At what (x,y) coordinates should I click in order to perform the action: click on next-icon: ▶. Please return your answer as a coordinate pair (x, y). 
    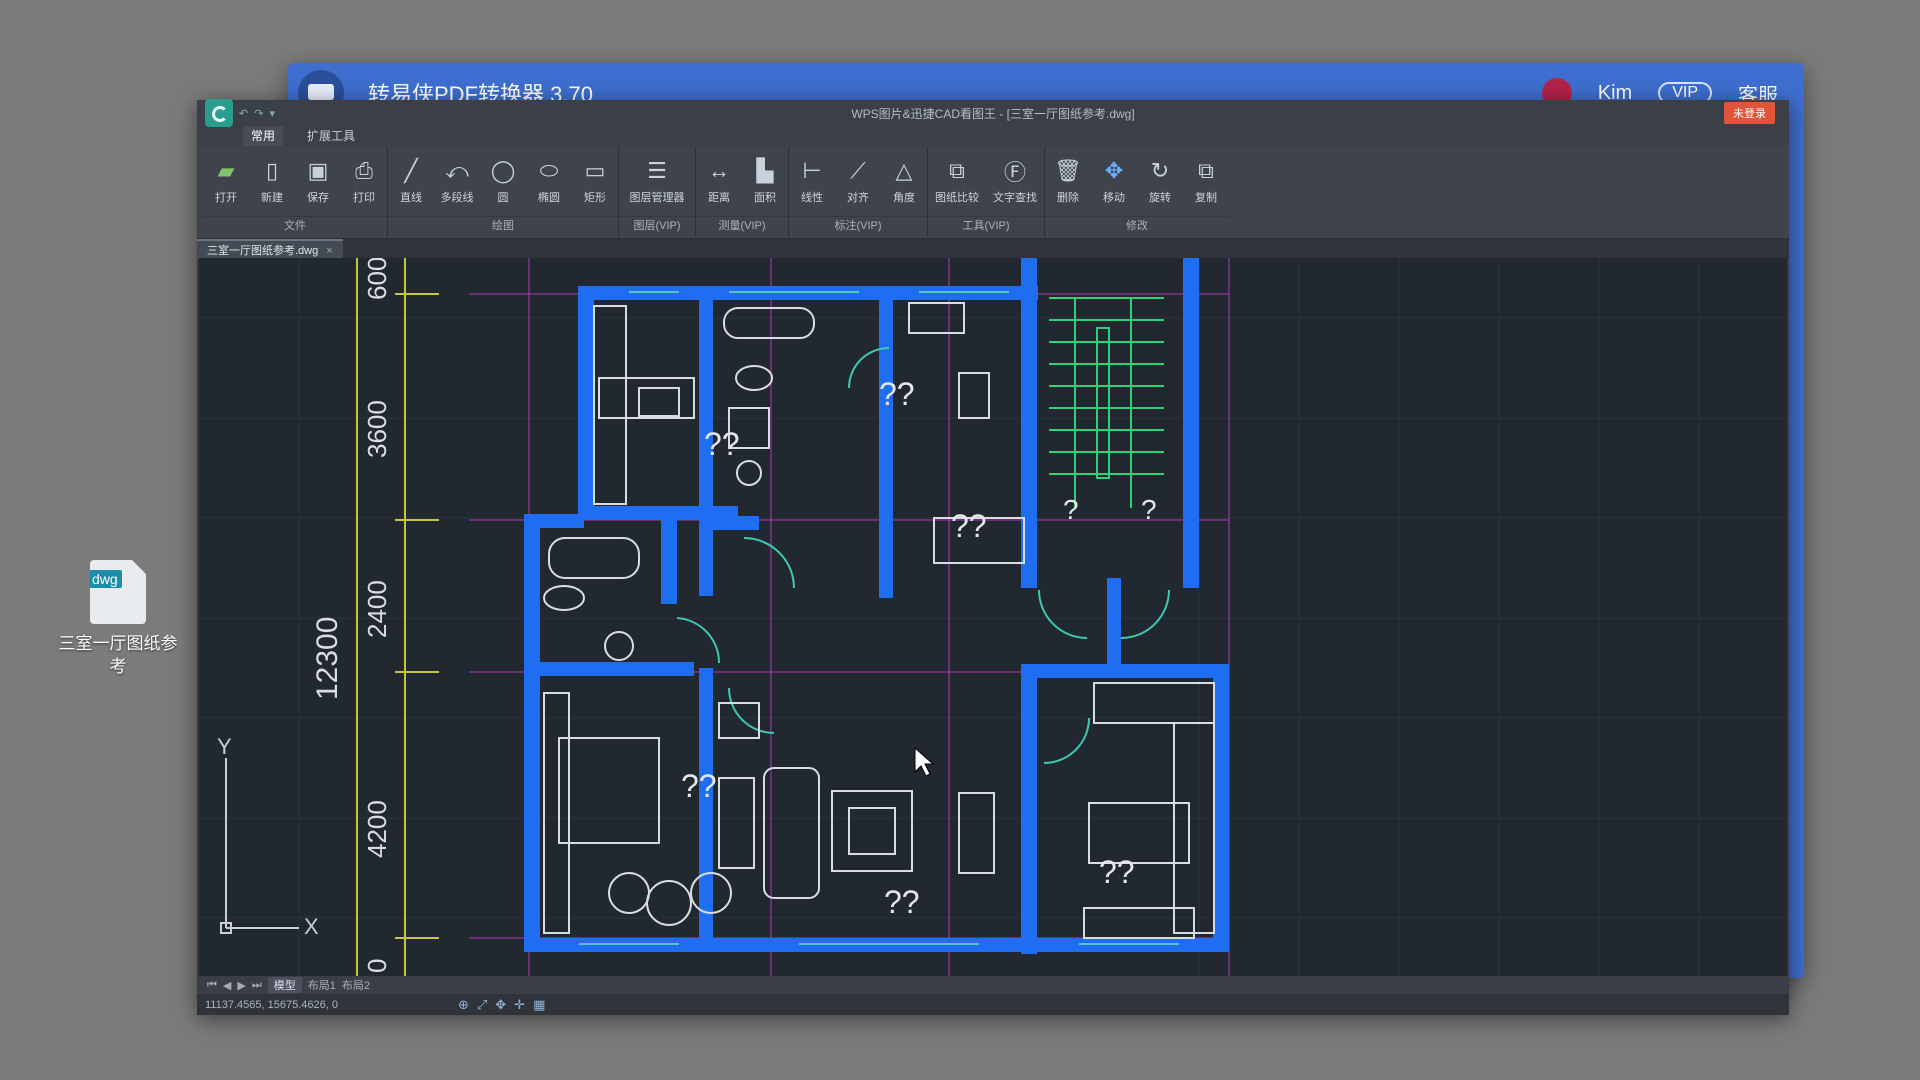
    Looking at the image, I should click on (241, 985).